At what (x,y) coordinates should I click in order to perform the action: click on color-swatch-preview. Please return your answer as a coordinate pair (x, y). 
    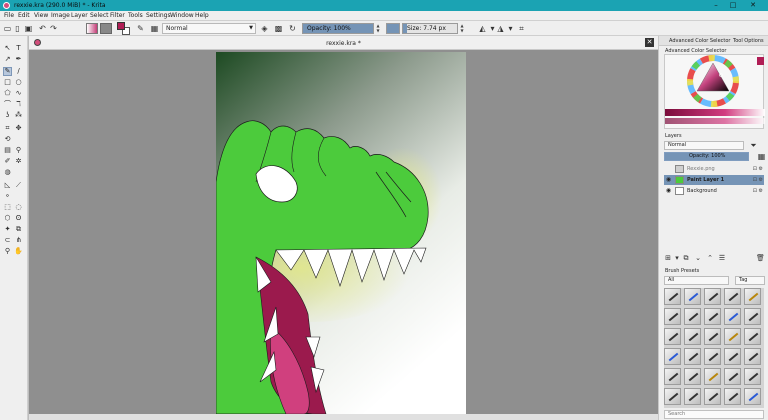
    Looking at the image, I should click on (393, 28).